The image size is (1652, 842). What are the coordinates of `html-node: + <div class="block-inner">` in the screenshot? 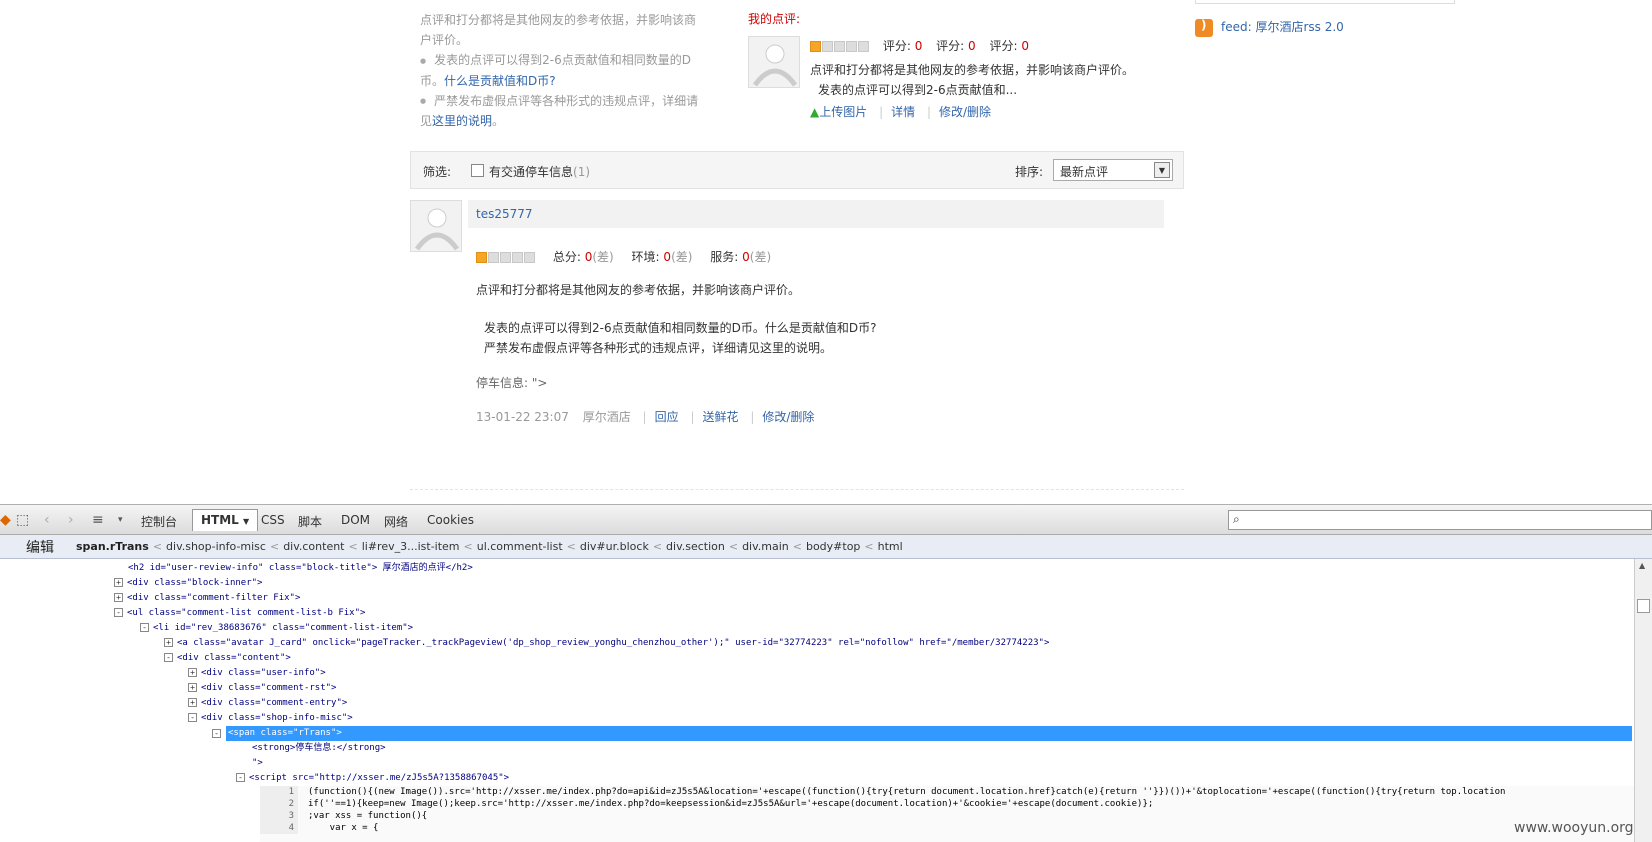 It's located at (188, 583).